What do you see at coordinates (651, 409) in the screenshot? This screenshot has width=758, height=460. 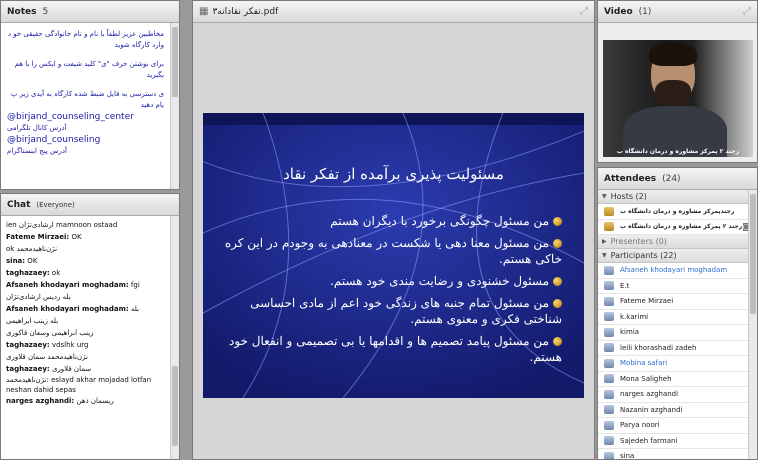 I see `participant-name: Nazanin azghandi` at bounding box center [651, 409].